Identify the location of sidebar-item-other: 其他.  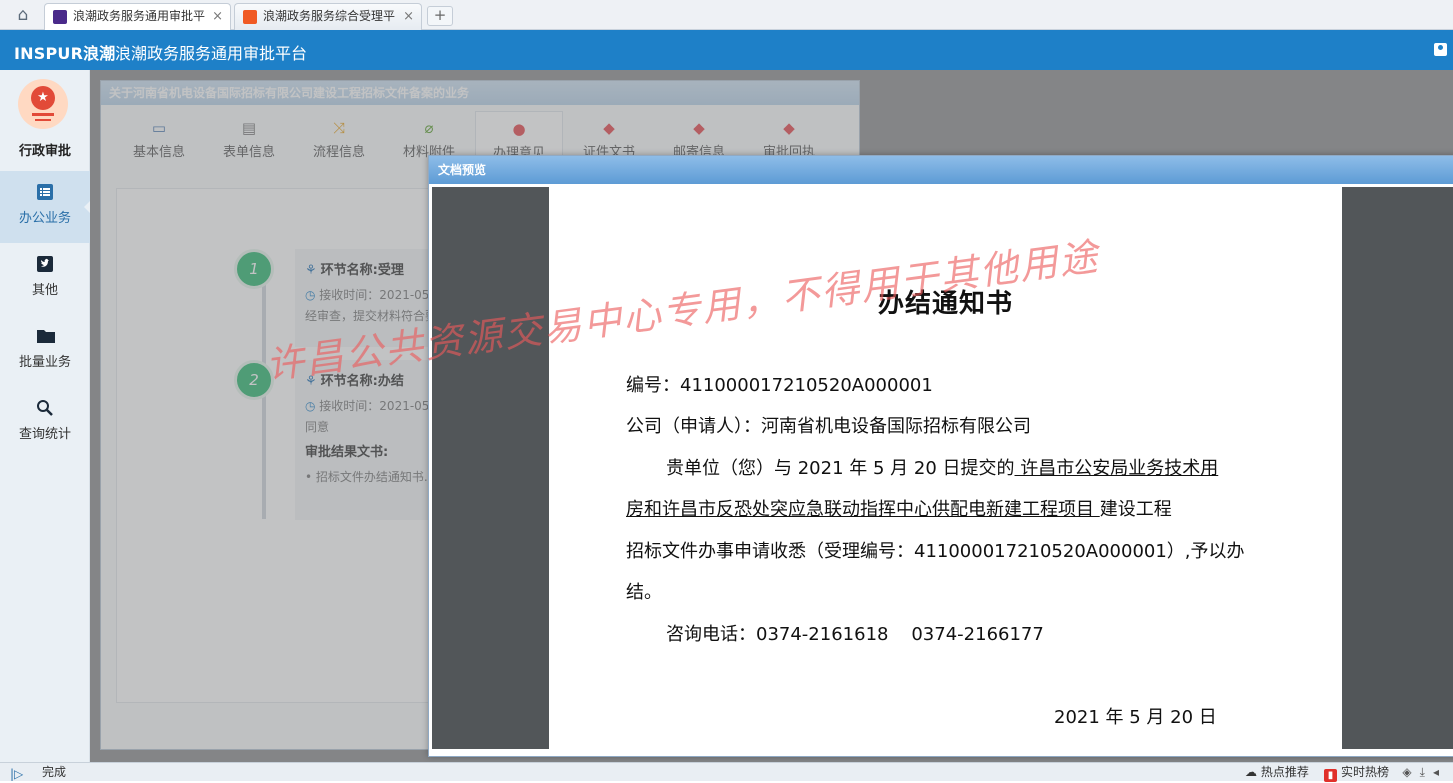
(45, 279).